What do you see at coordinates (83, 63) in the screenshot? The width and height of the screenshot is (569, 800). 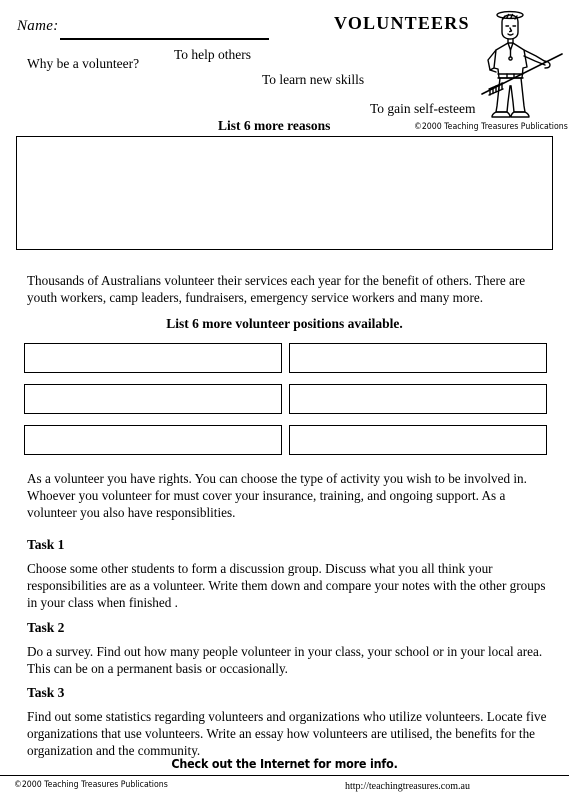 I see `reason-question: Why be a volunteer?` at bounding box center [83, 63].